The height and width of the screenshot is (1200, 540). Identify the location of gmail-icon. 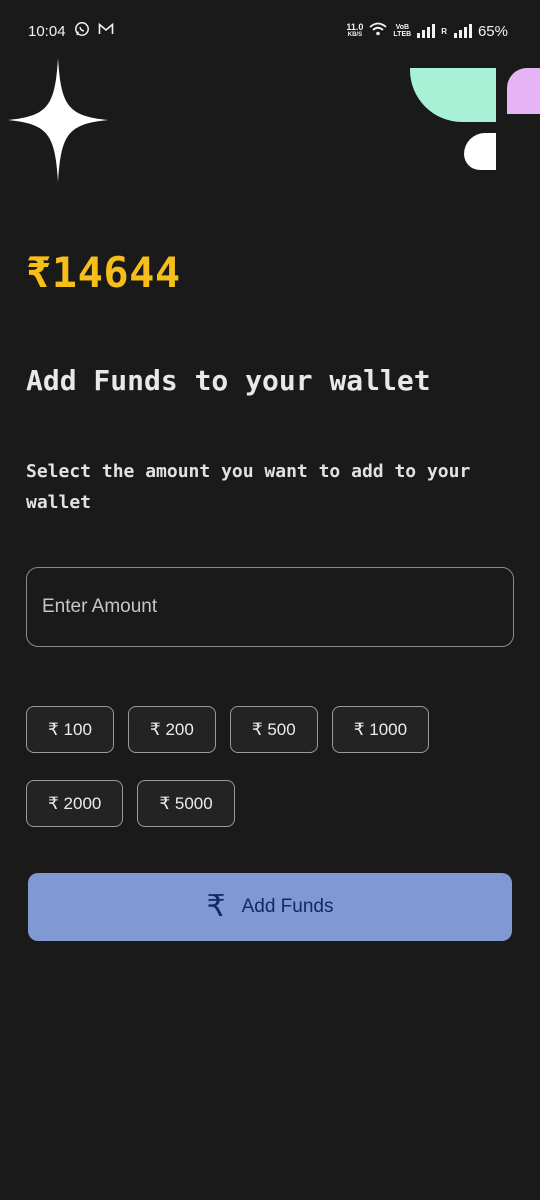
(106, 31).